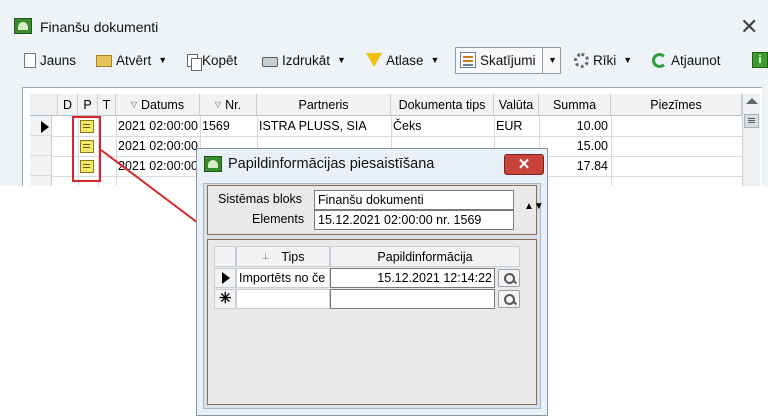  Describe the element at coordinates (331, 164) in the screenshot. I see `dialog-title: Papildinformācijas piesaistīšana` at that location.